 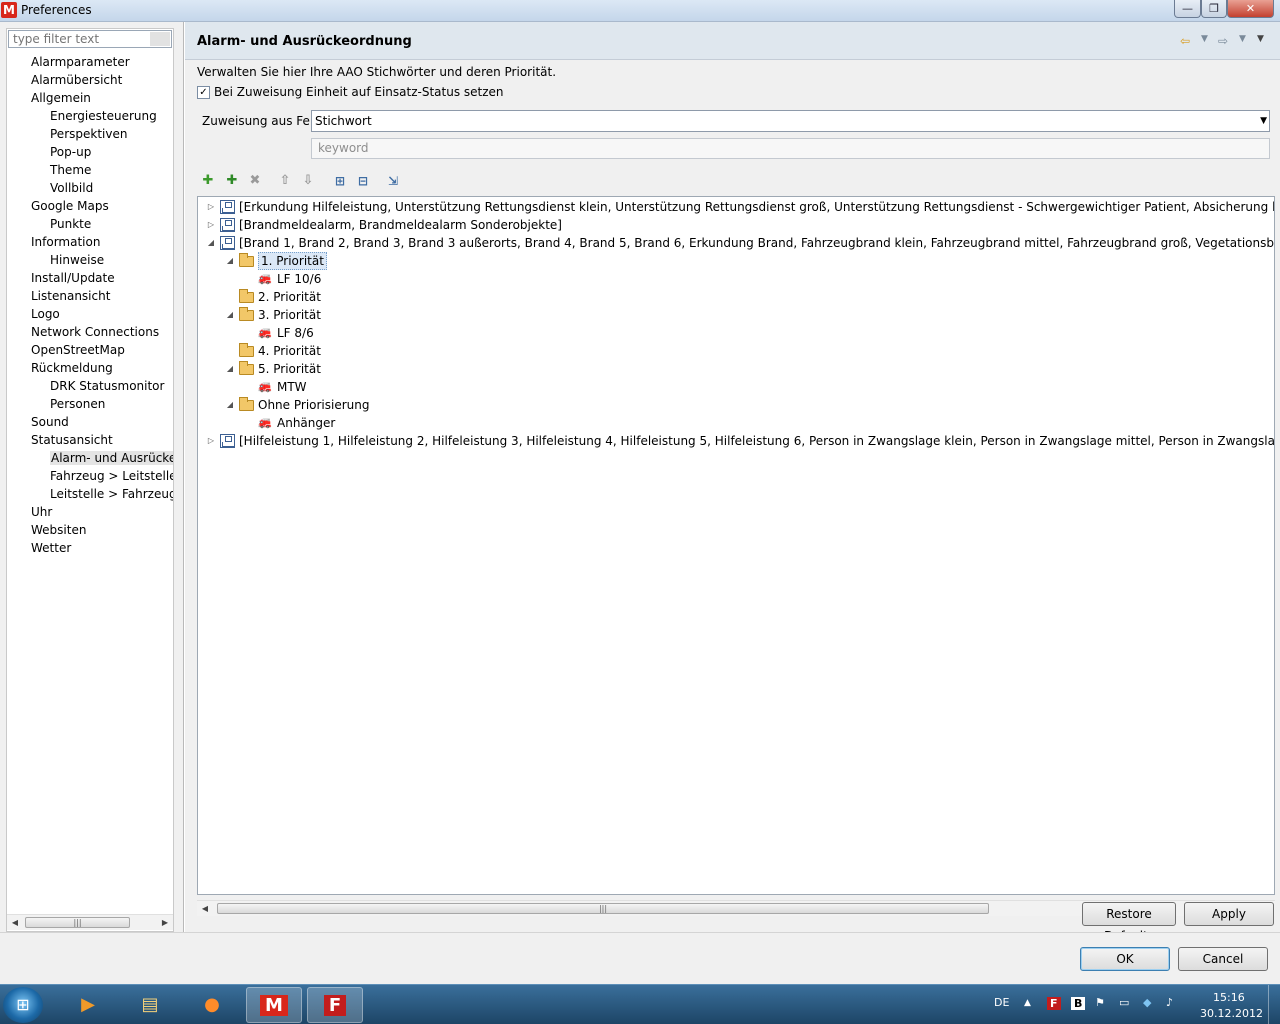 What do you see at coordinates (736, 279) in the screenshot?
I see `tree-row: 🚒 LF 10/6` at bounding box center [736, 279].